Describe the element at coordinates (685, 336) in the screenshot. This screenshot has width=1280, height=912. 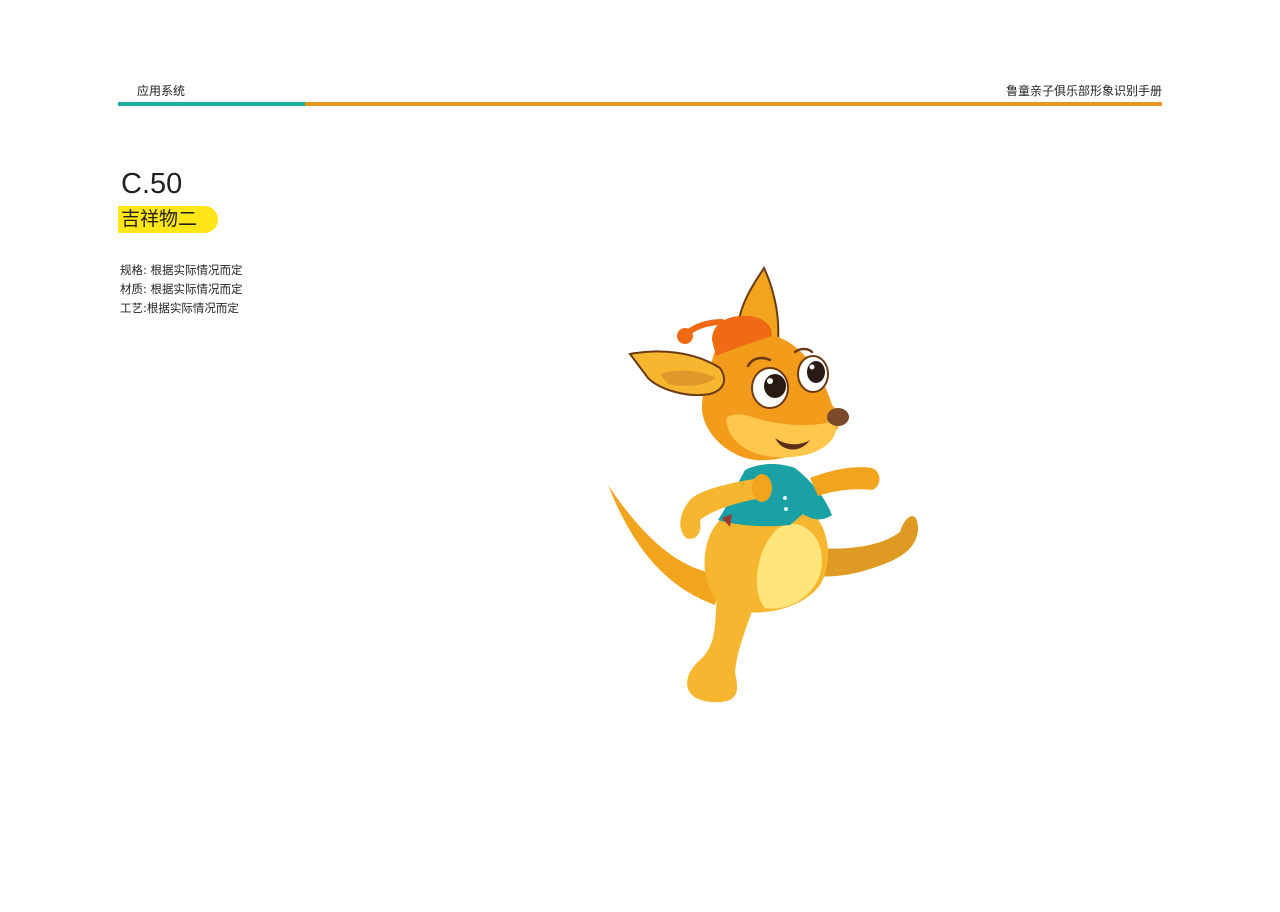
I see `mascot-hat-pompom` at that location.